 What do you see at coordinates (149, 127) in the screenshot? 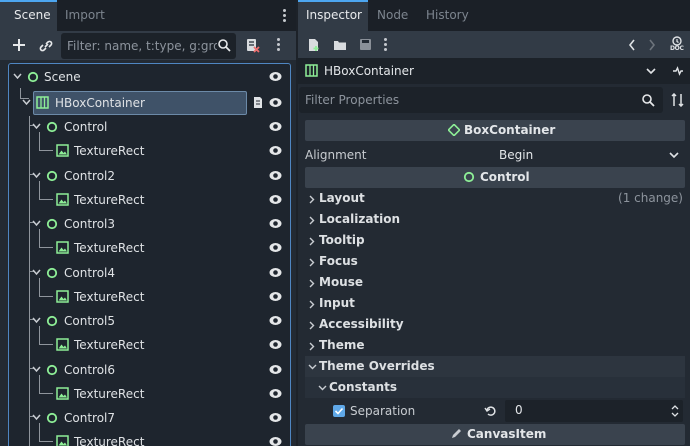
I see `tree-row-control: Control` at bounding box center [149, 127].